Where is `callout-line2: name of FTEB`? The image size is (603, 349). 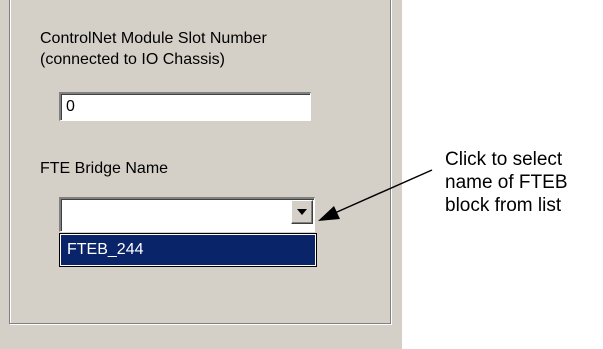 callout-line2: name of FTEB is located at coordinates (506, 182).